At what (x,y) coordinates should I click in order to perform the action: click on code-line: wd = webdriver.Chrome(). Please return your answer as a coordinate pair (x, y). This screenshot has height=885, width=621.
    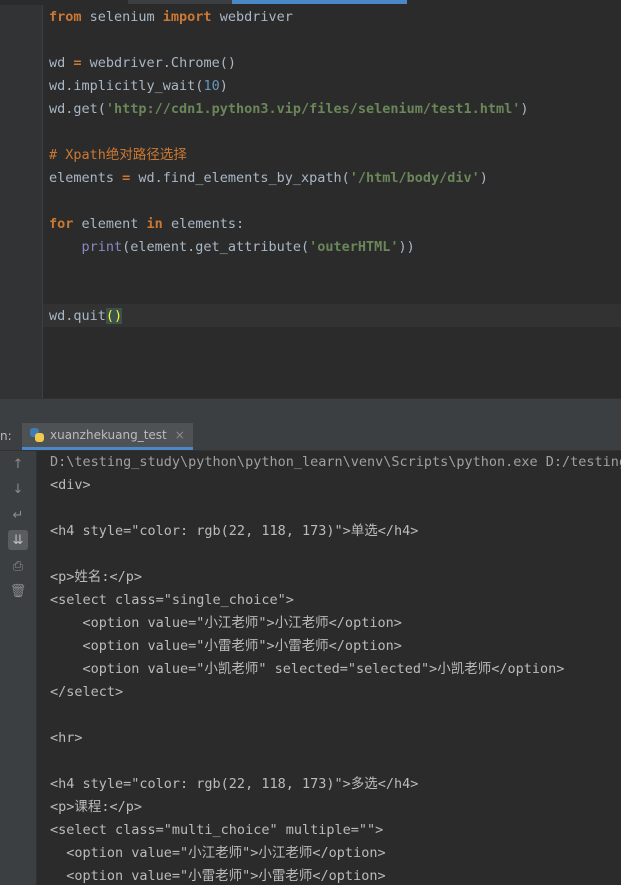
    Looking at the image, I should click on (142, 63).